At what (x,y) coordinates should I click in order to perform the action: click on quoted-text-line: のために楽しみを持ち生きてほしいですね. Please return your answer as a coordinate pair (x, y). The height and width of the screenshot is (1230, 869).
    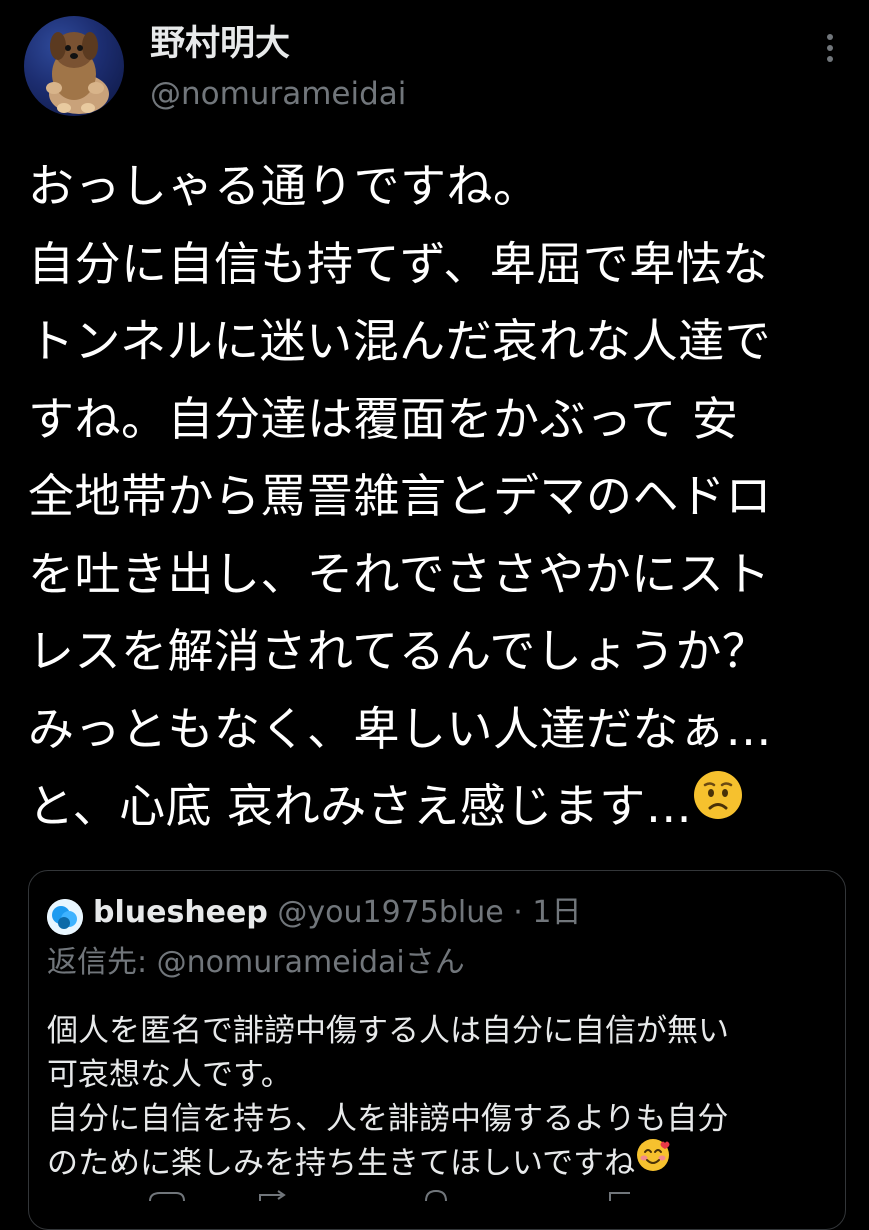
    Looking at the image, I should click on (341, 1163).